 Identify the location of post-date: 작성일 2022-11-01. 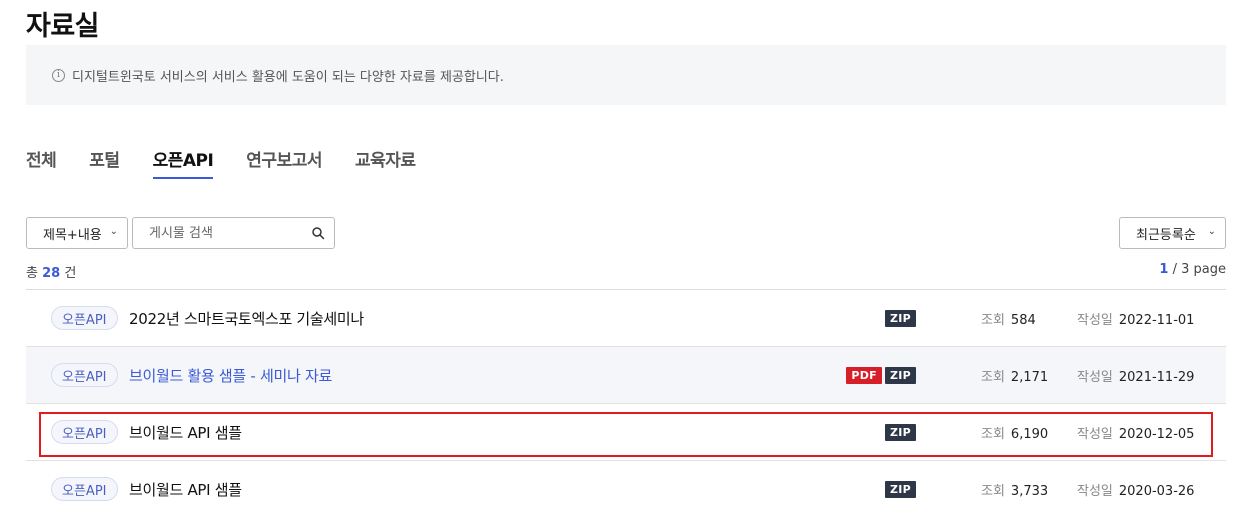
(1135, 318).